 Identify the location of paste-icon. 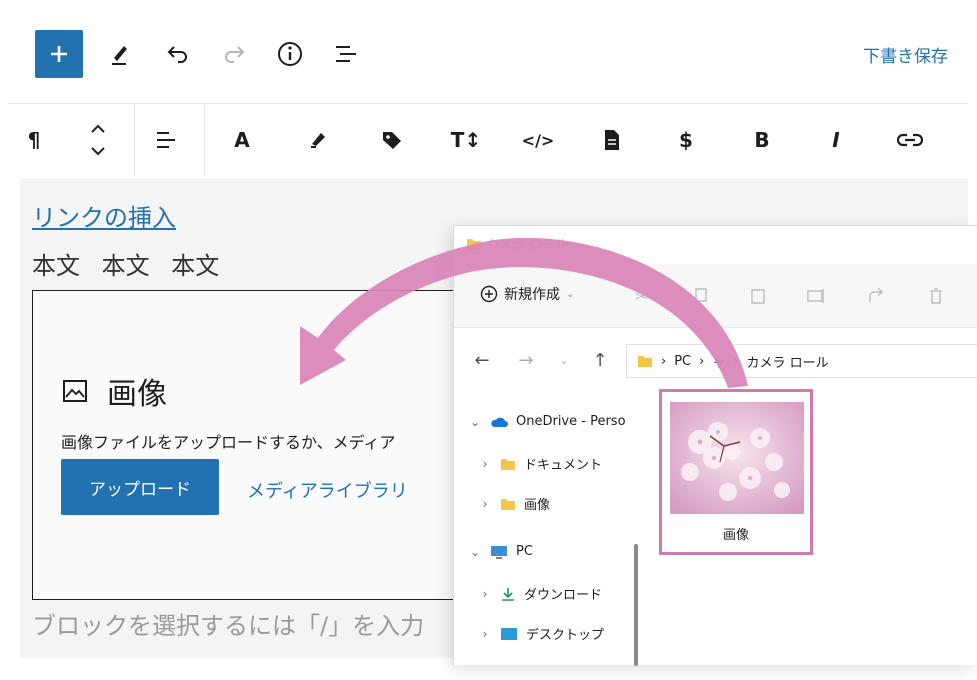
(758, 296).